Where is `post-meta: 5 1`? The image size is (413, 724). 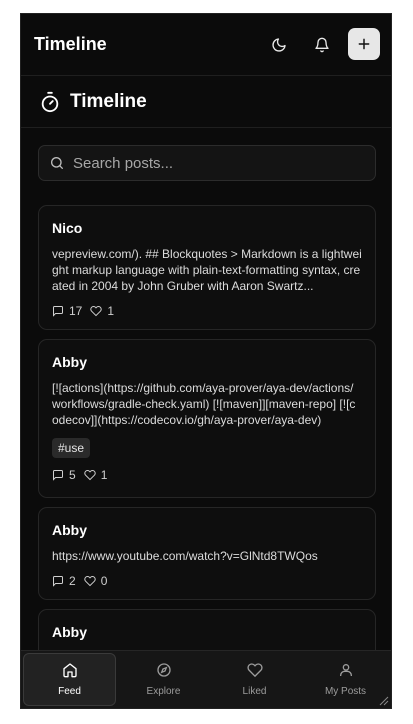 post-meta: 5 1 is located at coordinates (207, 475).